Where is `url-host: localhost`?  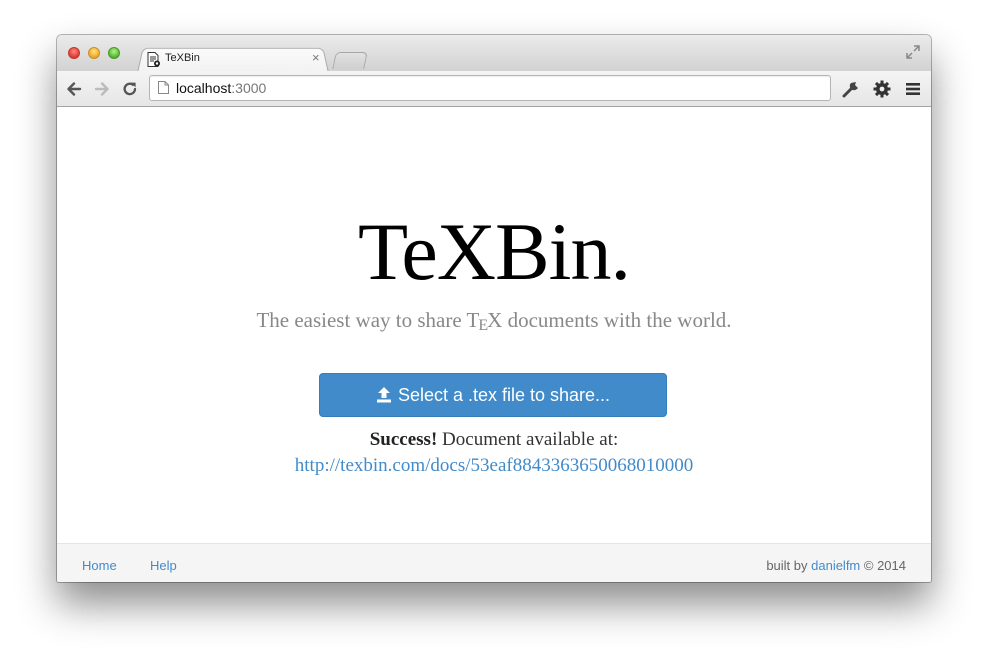 url-host: localhost is located at coordinates (204, 88).